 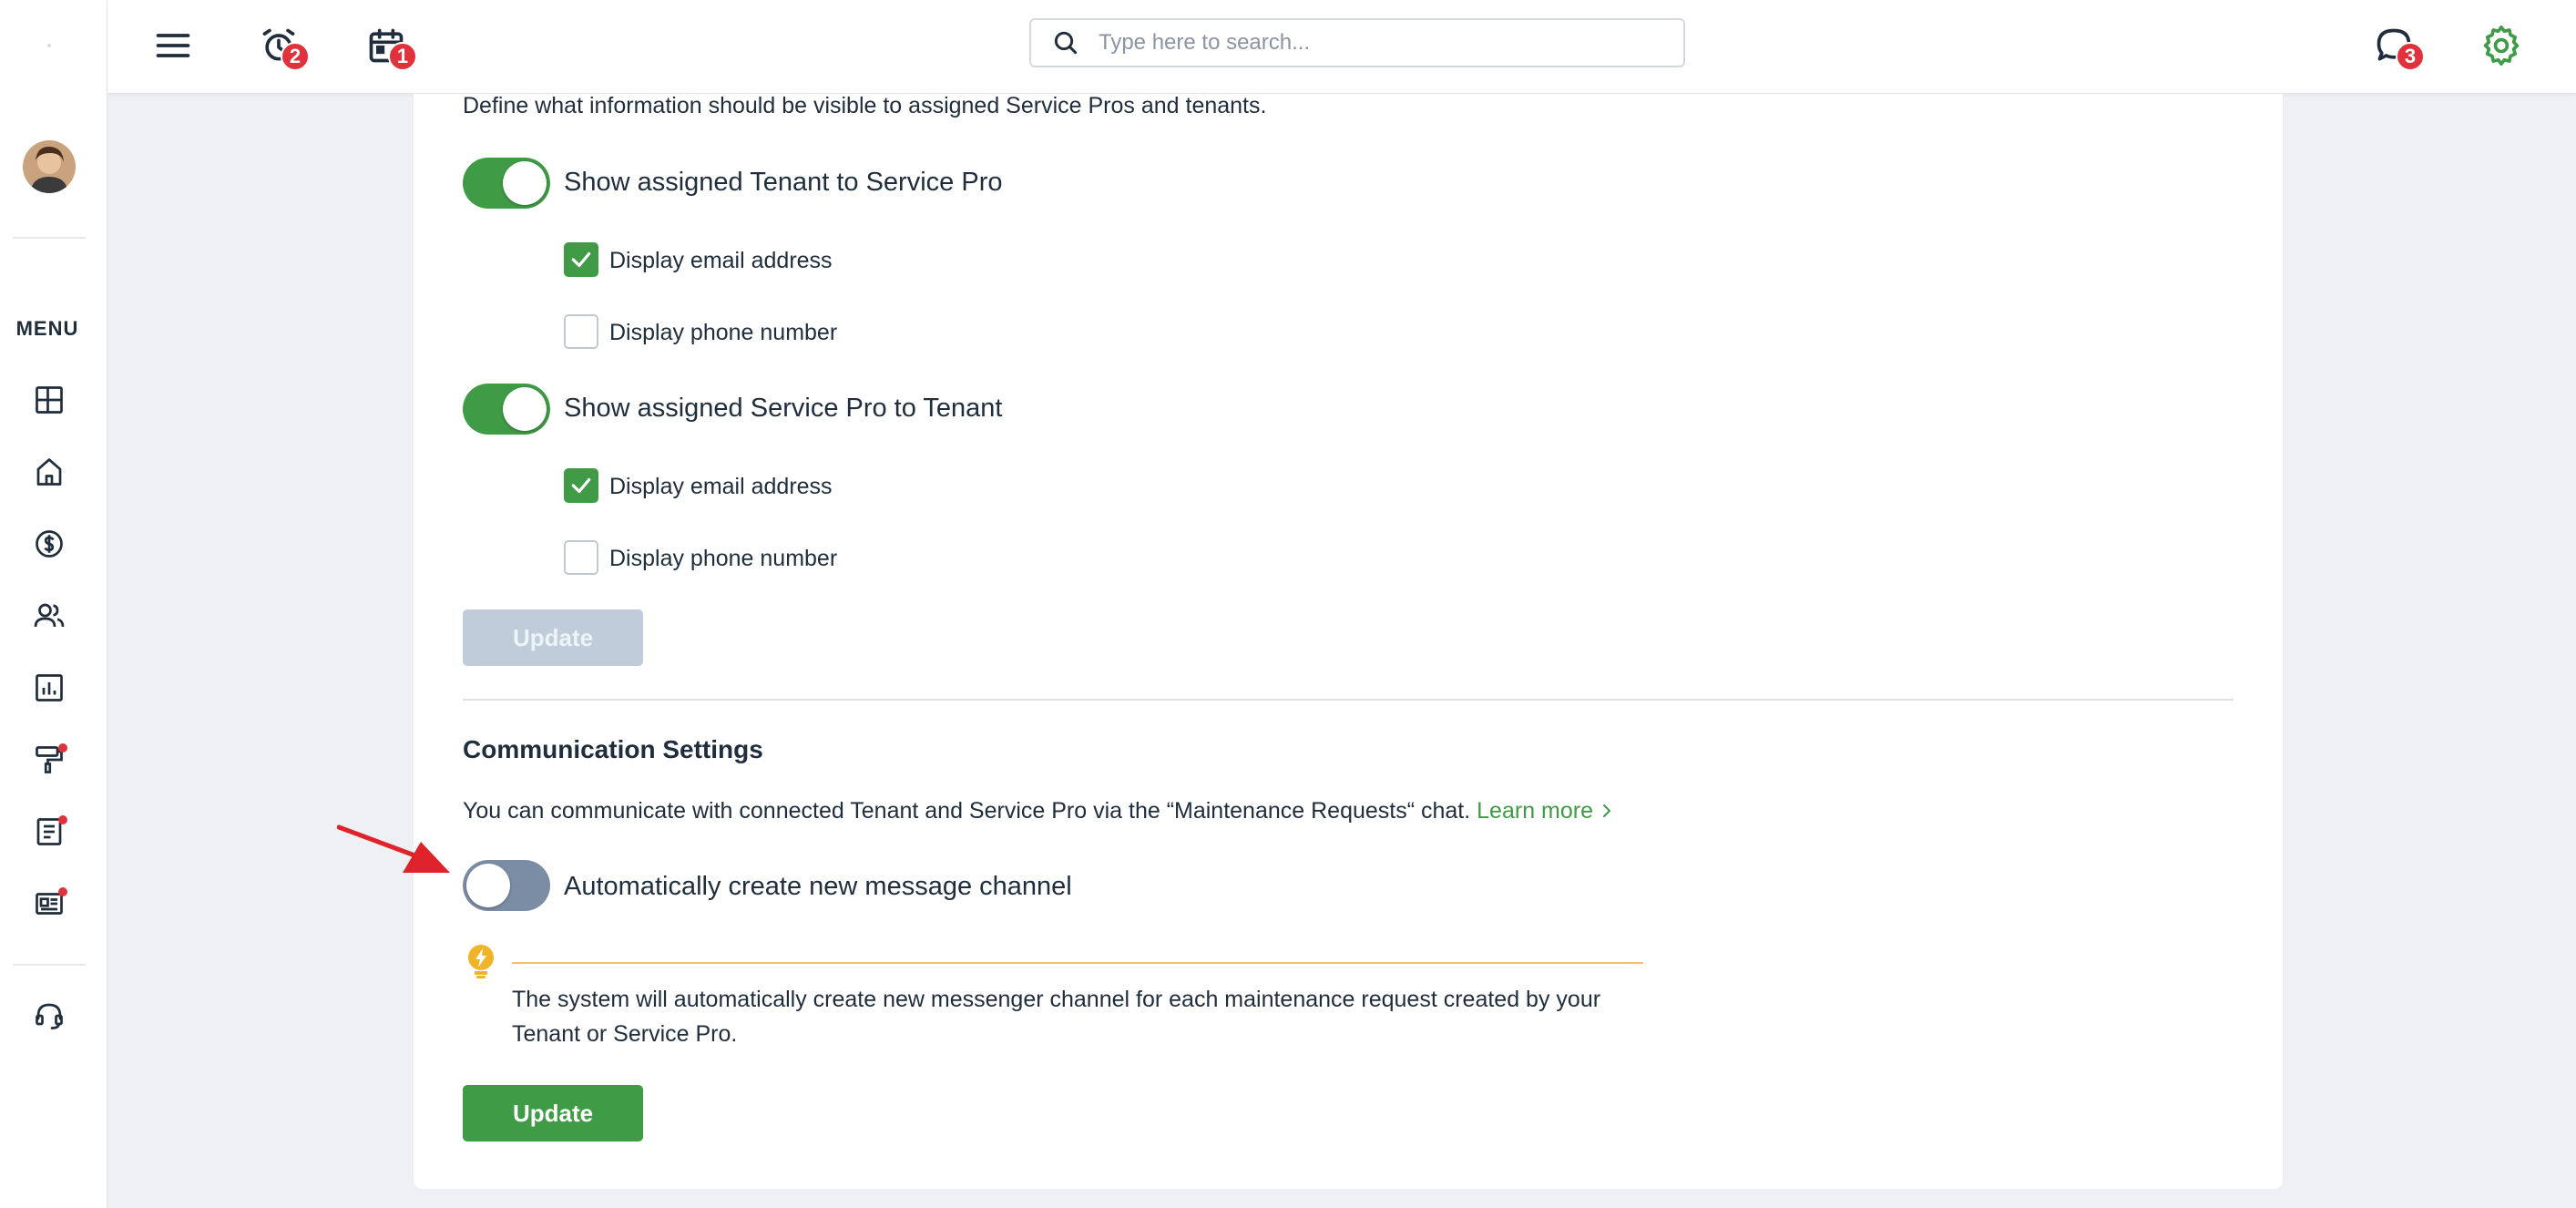 I want to click on service-pro-phone-label: Display phone number, so click(x=723, y=558).